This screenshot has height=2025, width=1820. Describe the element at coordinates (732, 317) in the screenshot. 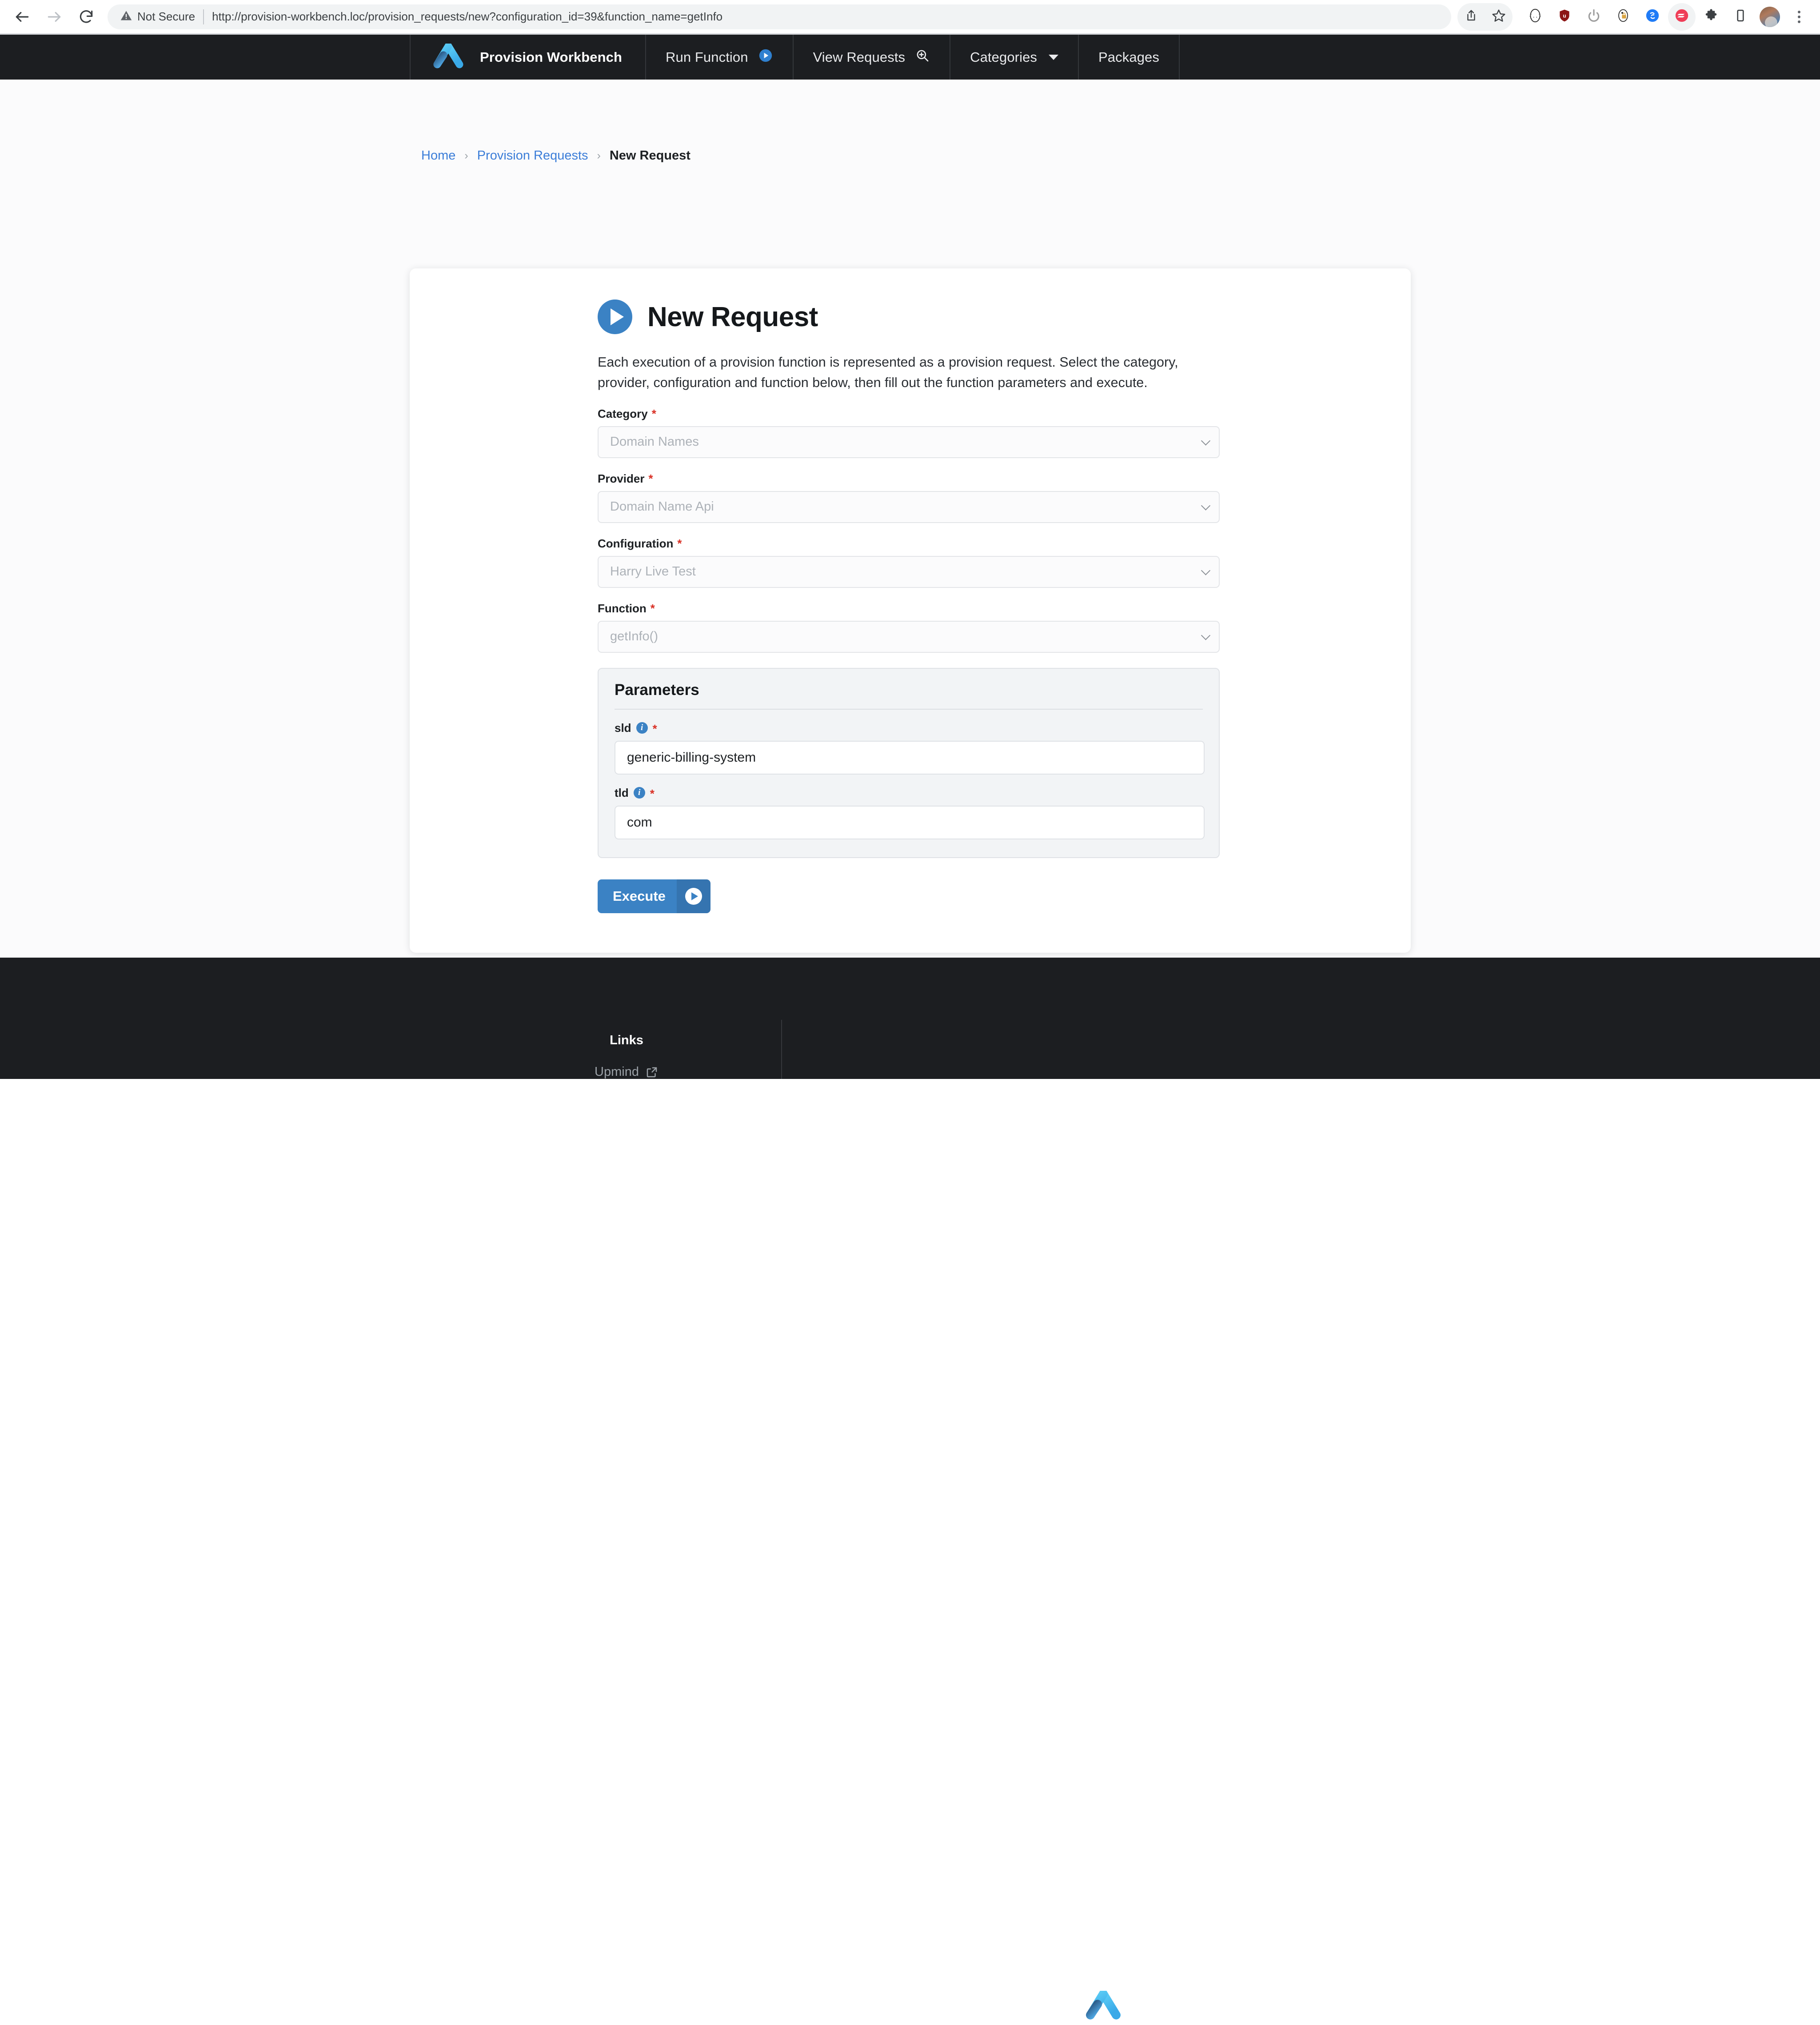

I see `page-title: New Request` at that location.